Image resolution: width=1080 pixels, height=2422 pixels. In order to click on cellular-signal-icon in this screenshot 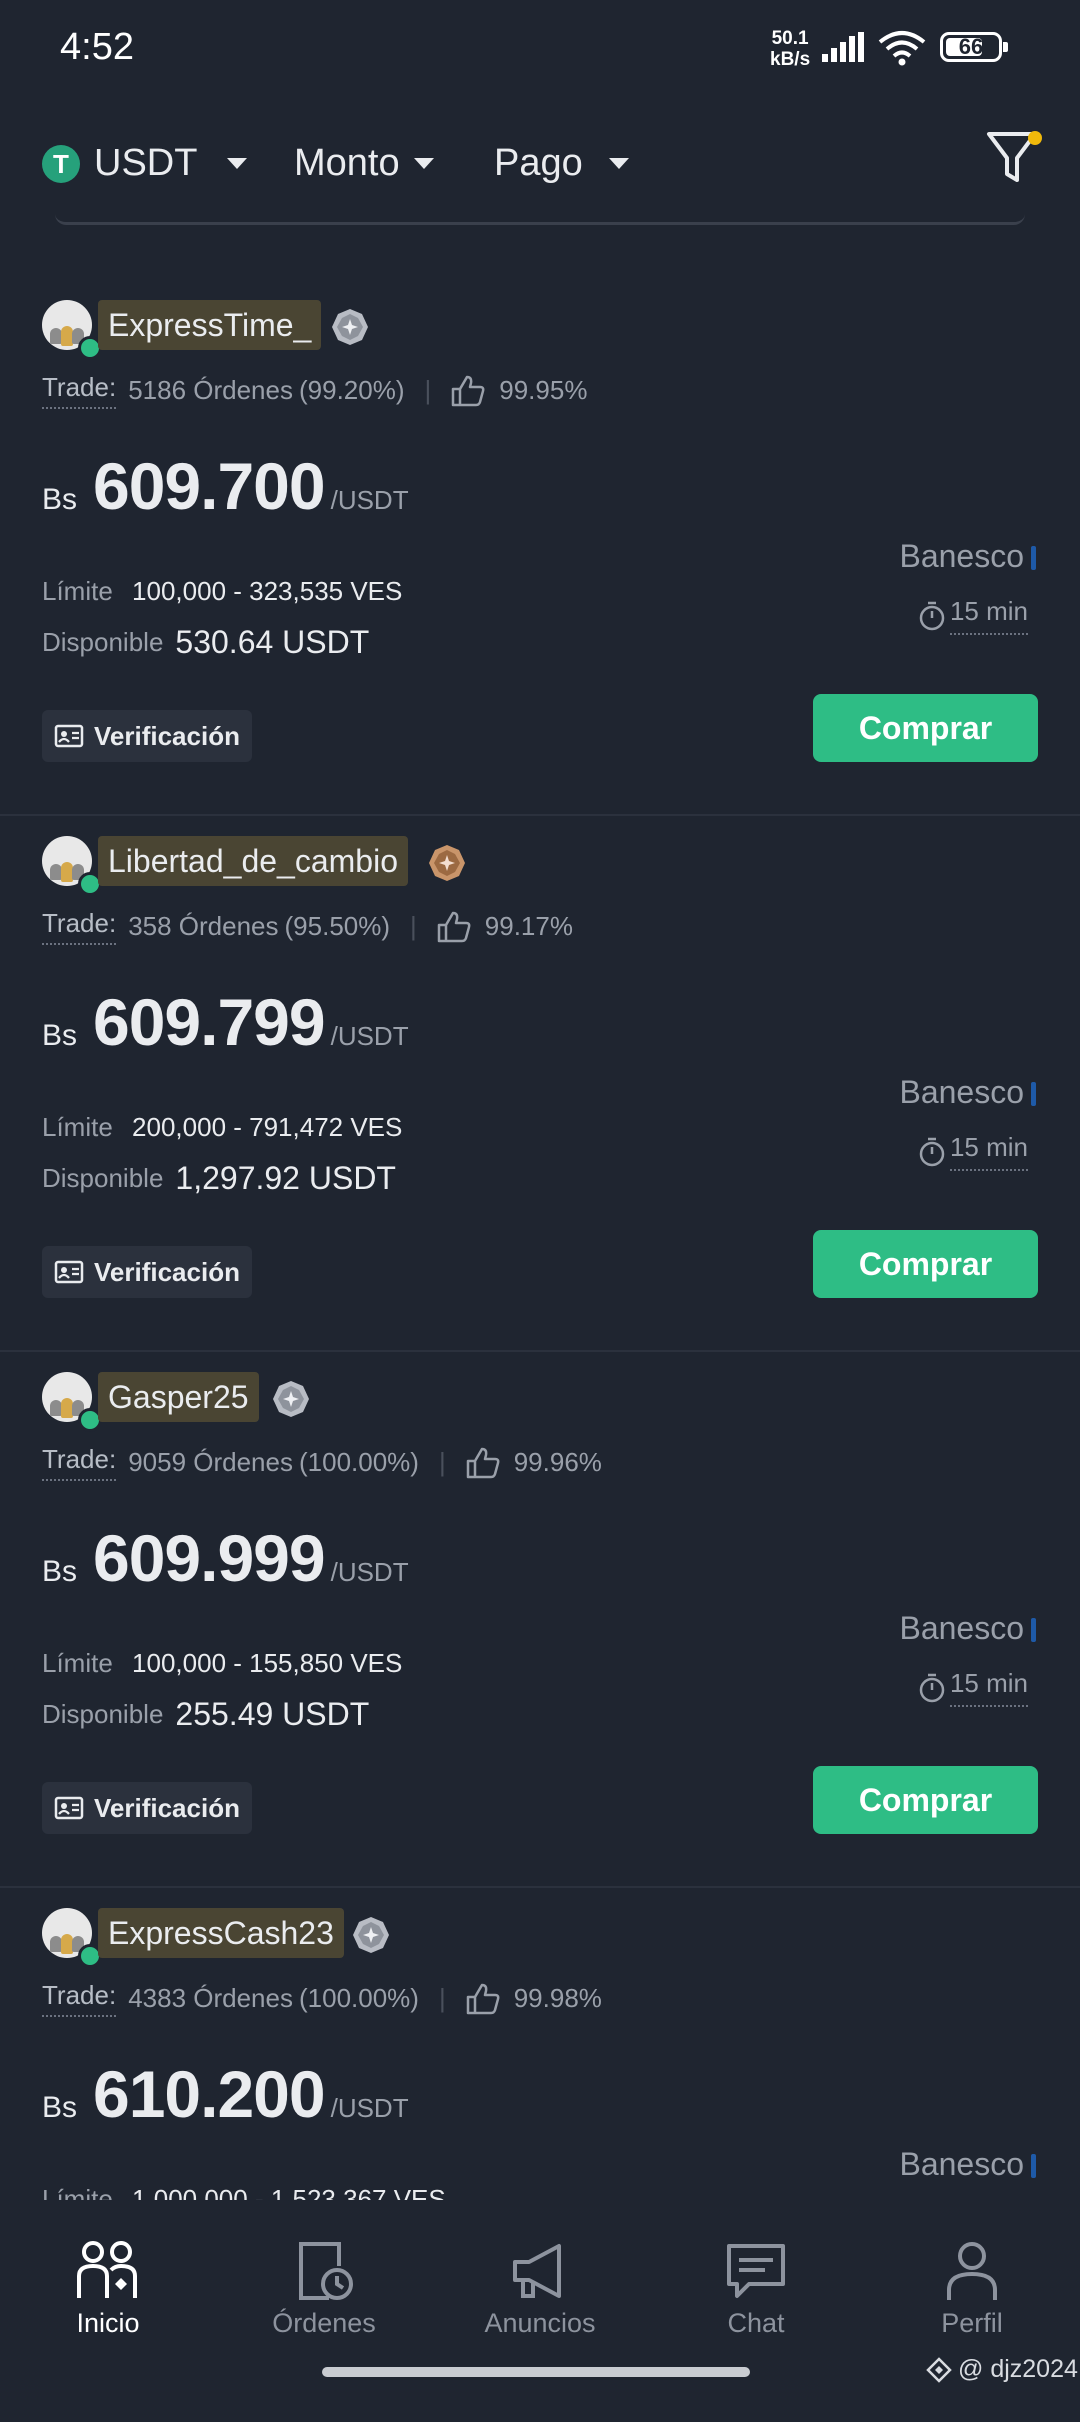, I will do `click(843, 47)`.